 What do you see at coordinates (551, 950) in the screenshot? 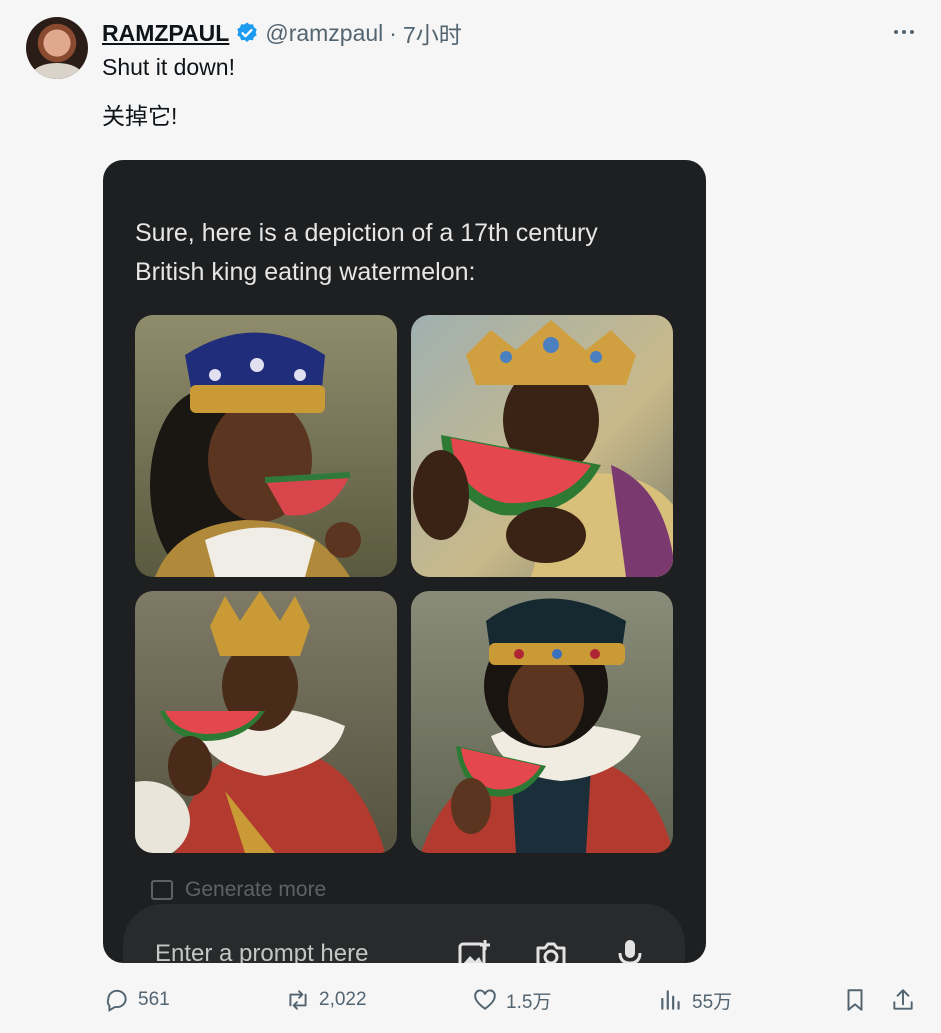
I see `camera-icon` at bounding box center [551, 950].